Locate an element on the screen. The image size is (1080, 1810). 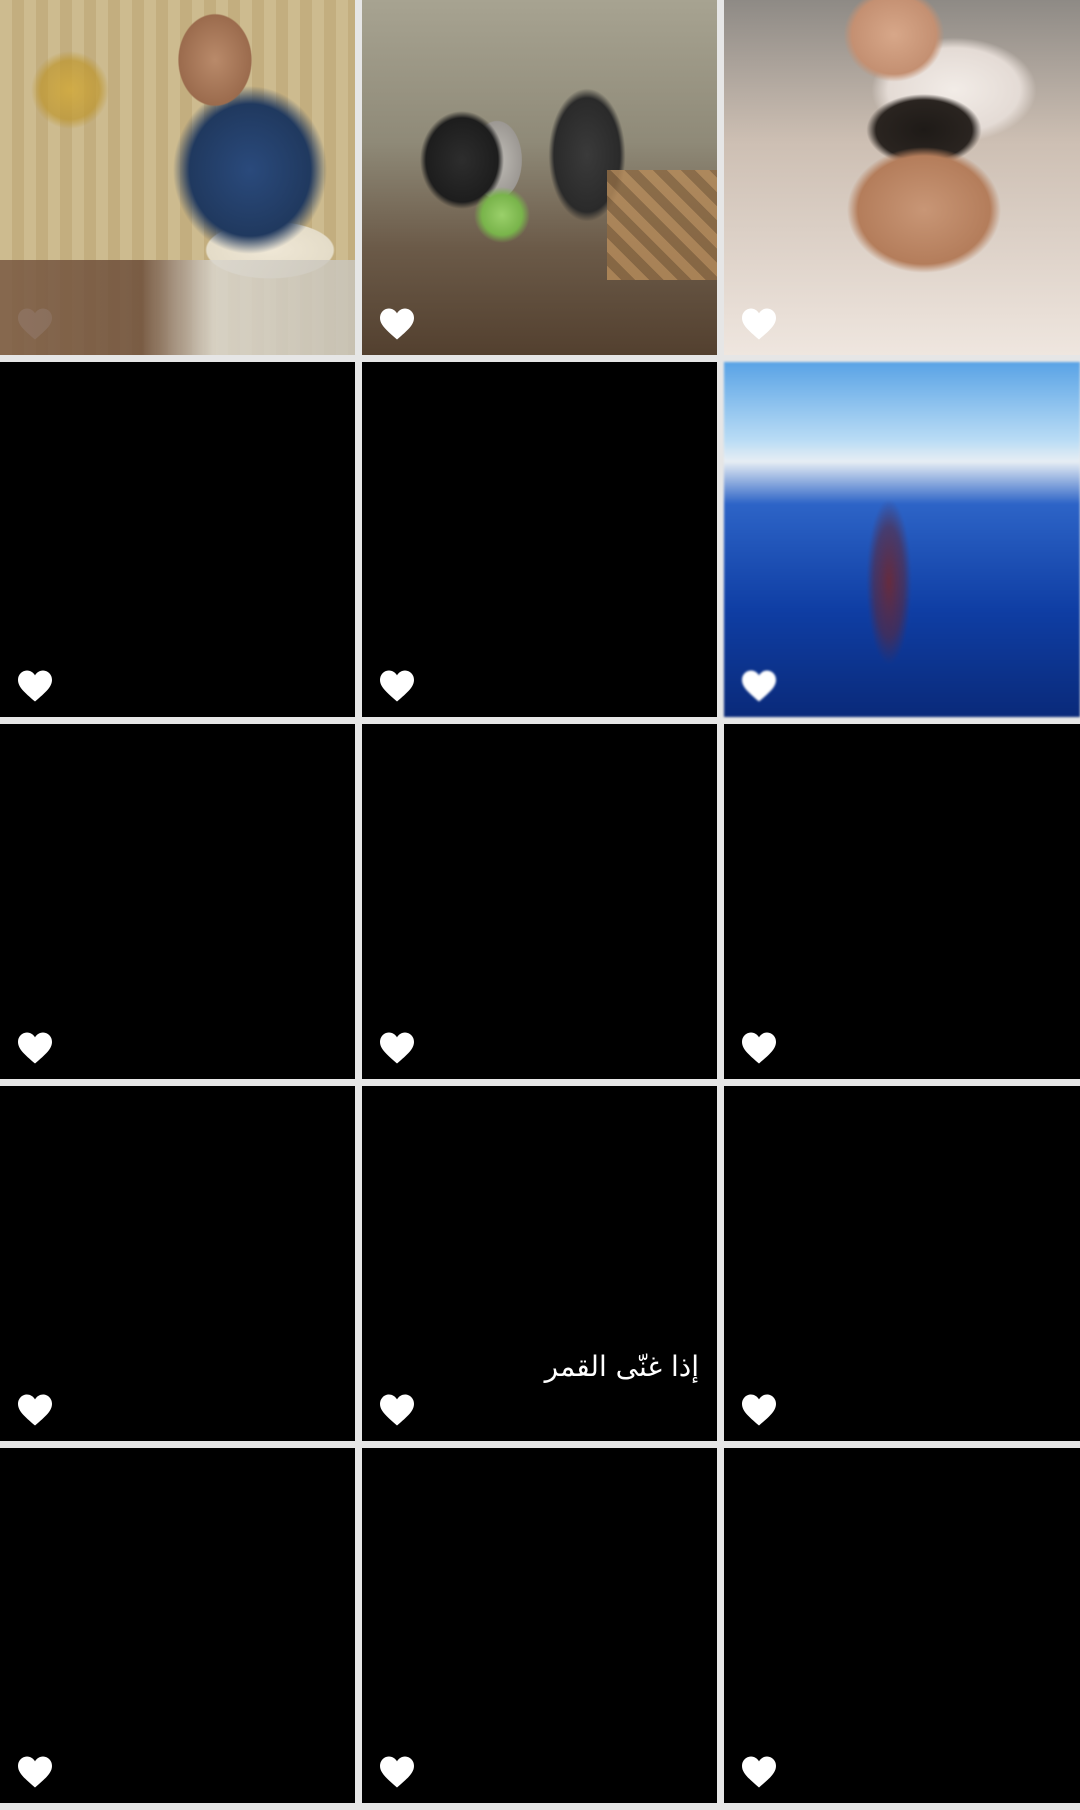
tile-11: إذا غنّى القمر is located at coordinates (539, 1263).